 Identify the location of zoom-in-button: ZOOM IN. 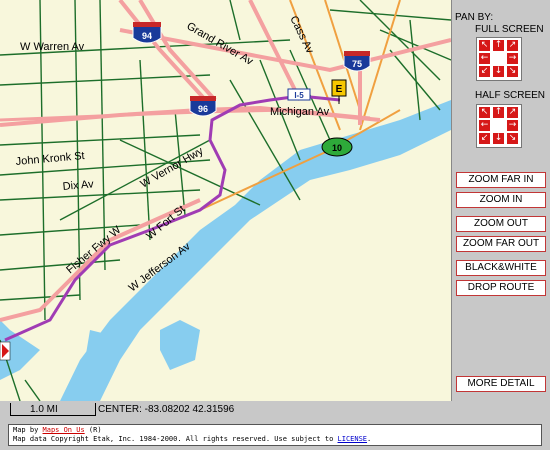
(501, 200).